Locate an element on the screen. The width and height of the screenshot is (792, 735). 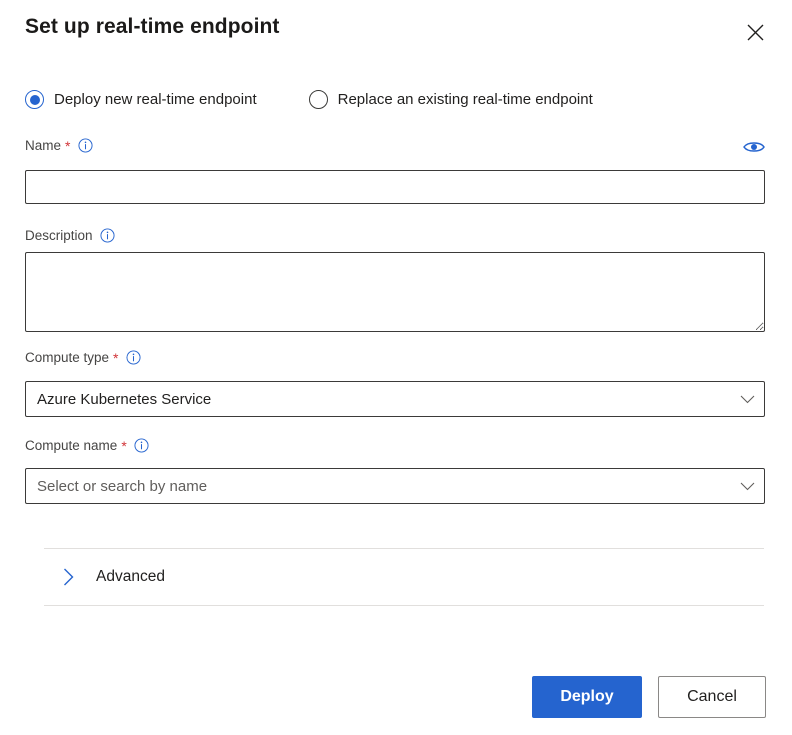
compute-type-label-row: Compute type * is located at coordinates (83, 357).